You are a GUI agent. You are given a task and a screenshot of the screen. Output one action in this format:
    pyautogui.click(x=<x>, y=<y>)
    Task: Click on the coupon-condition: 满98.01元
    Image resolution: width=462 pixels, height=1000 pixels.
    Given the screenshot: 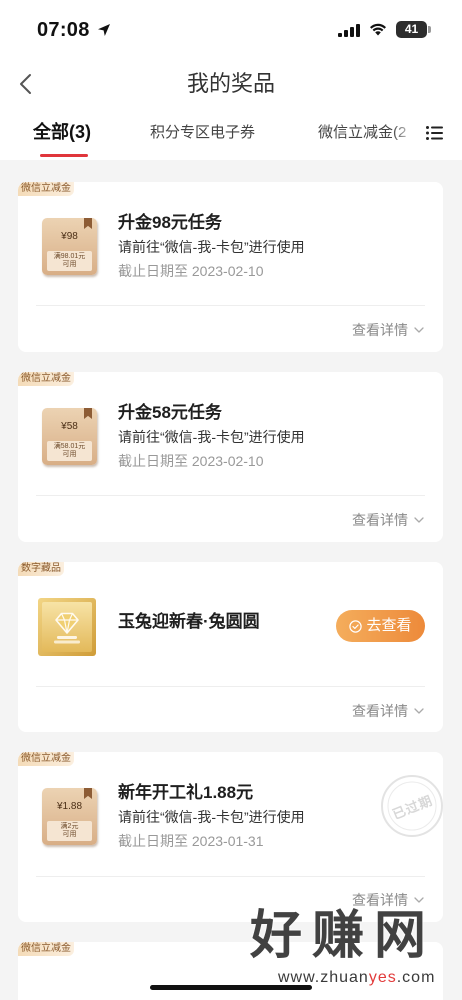 What is the action you would take?
    pyautogui.click(x=69, y=256)
    